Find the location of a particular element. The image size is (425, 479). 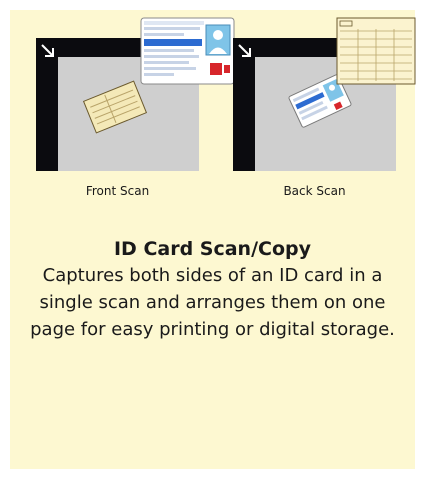

id-card-icon is located at coordinates (187, 51).